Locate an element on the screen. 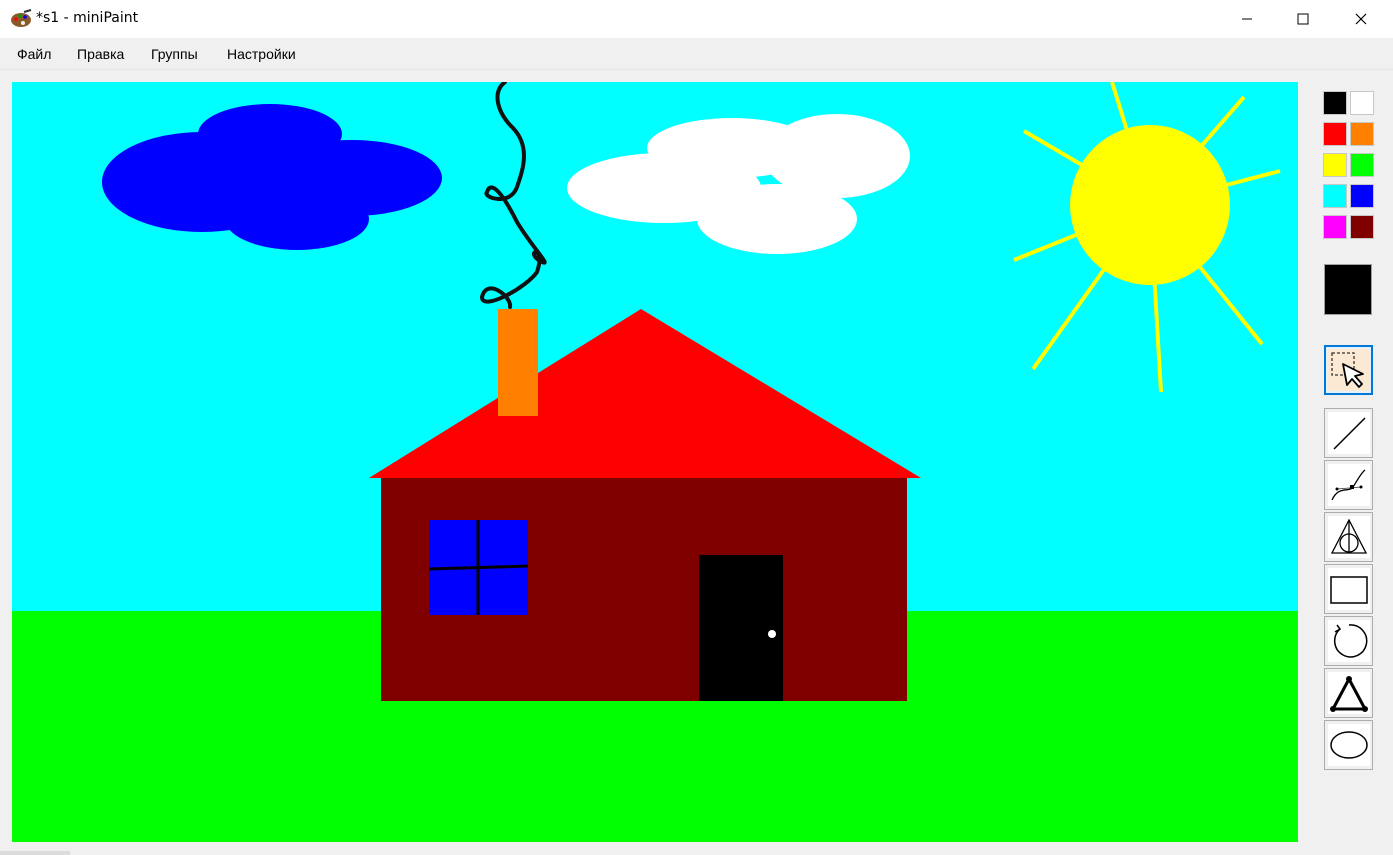 The height and width of the screenshot is (855, 1393). bezier-tool-face is located at coordinates (1348, 485).